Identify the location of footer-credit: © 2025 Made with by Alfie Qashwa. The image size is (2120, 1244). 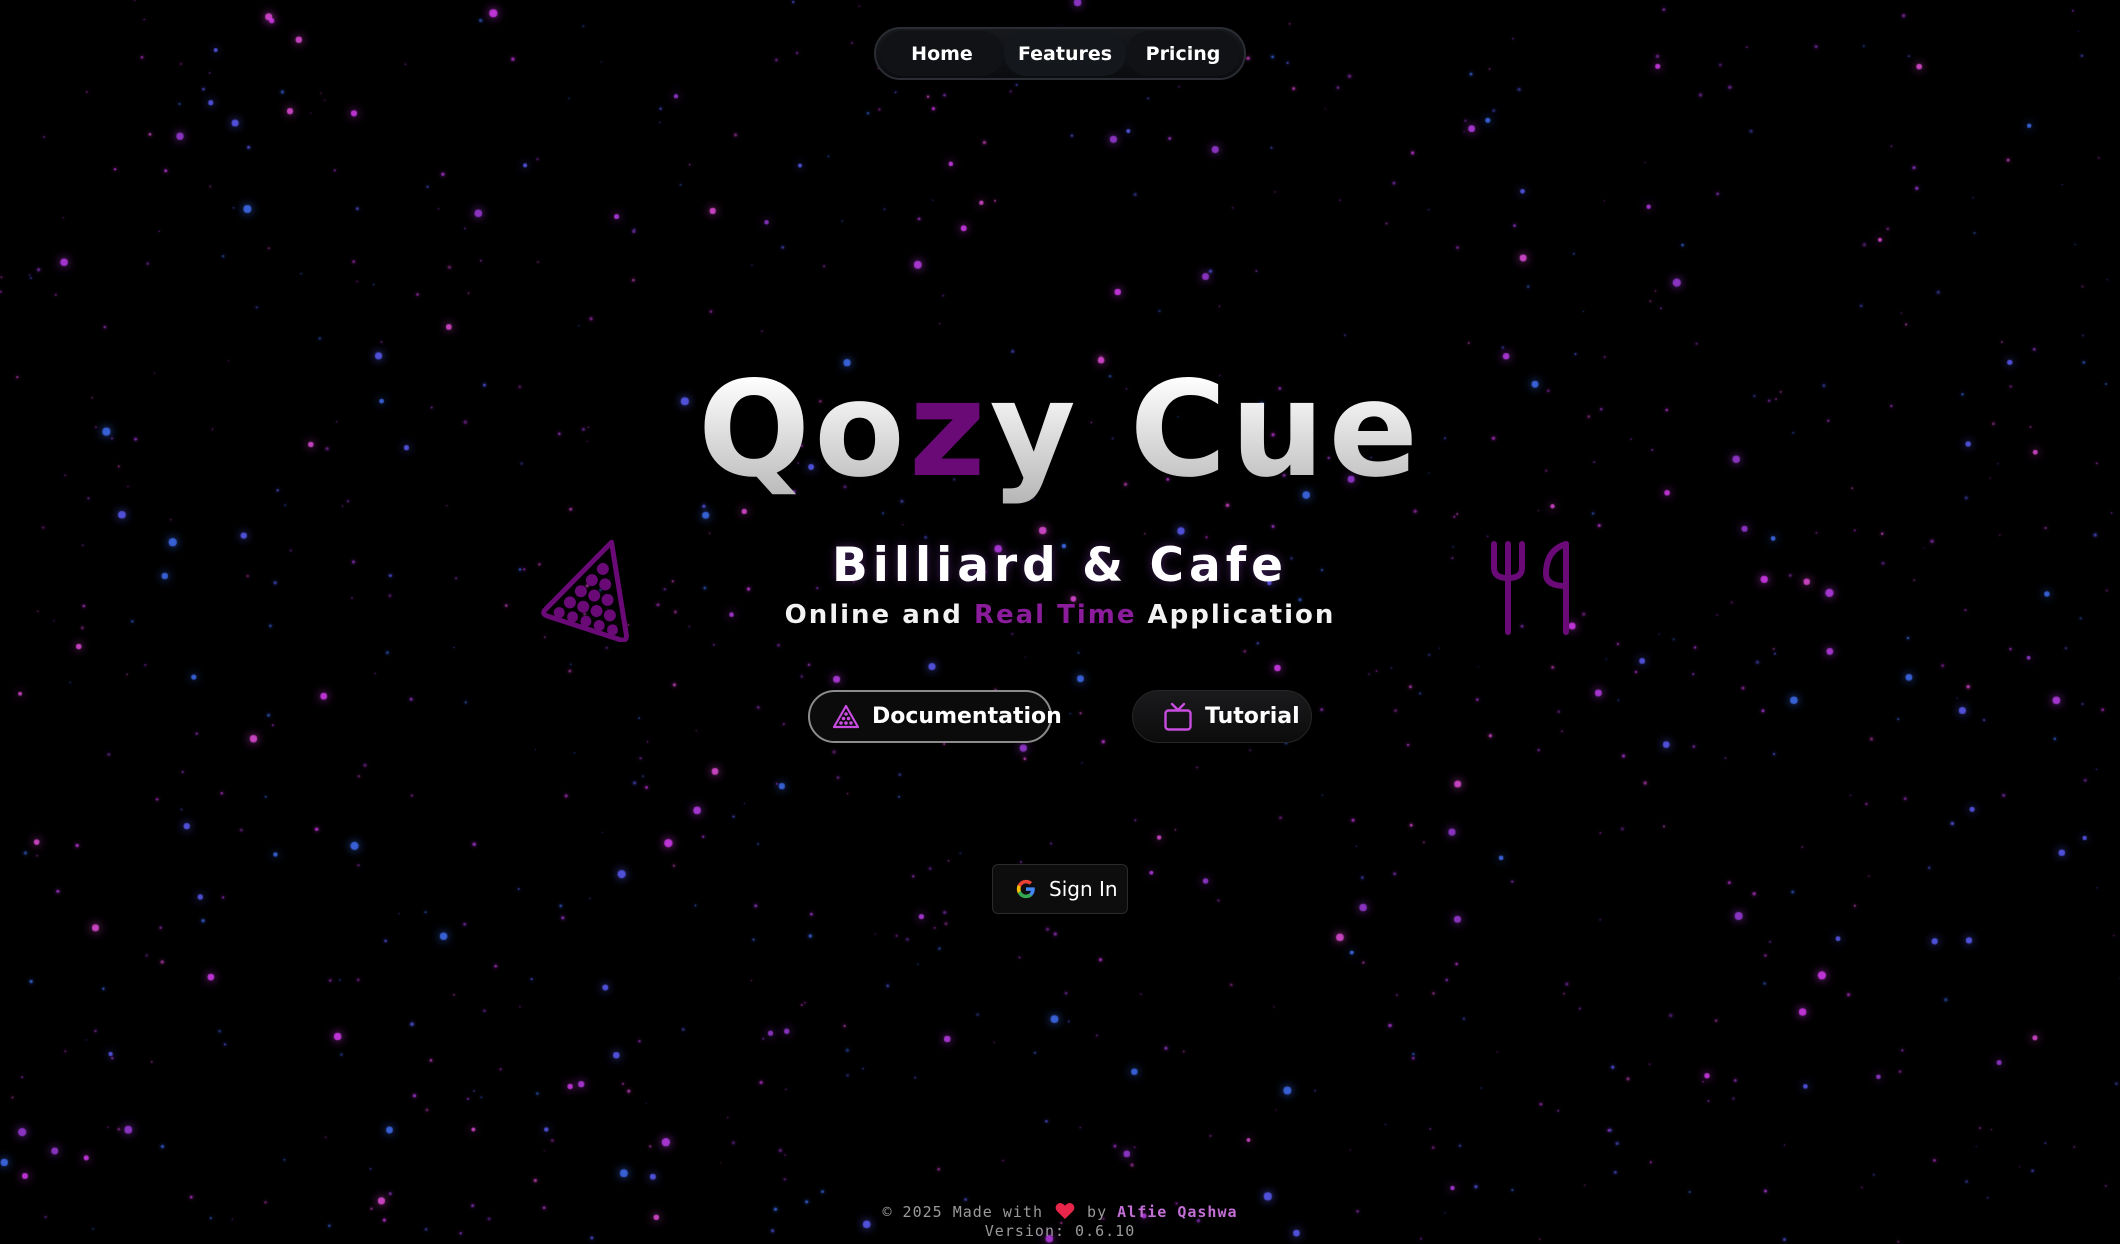
(1060, 1212).